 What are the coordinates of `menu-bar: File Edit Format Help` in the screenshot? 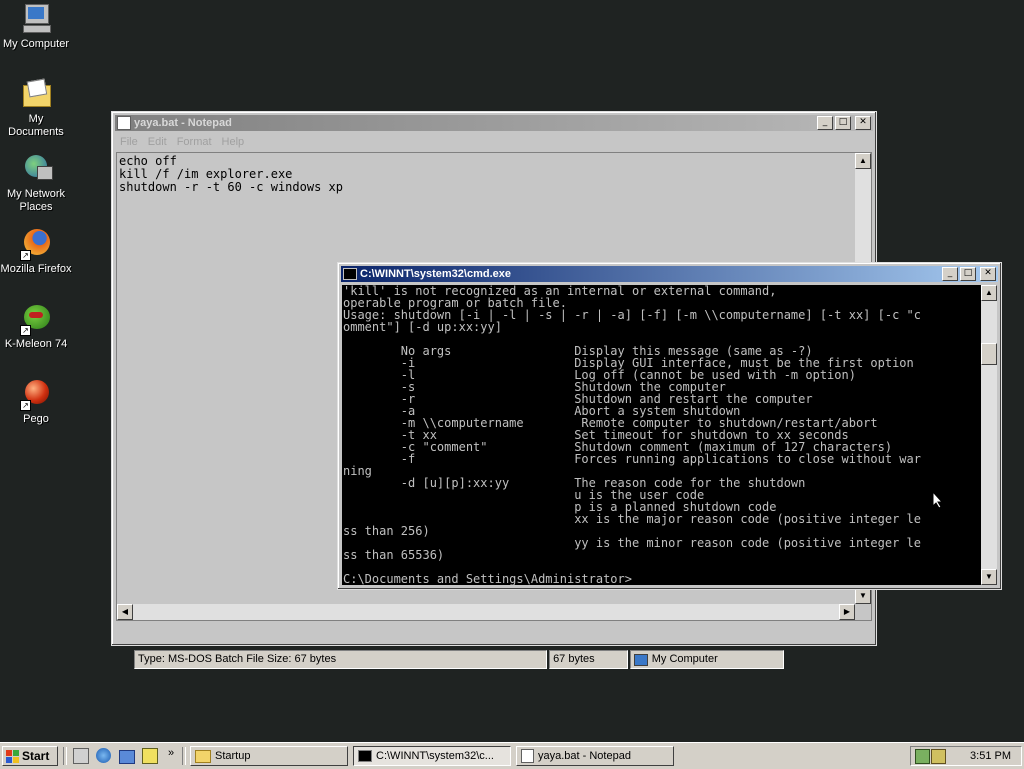 It's located at (180, 142).